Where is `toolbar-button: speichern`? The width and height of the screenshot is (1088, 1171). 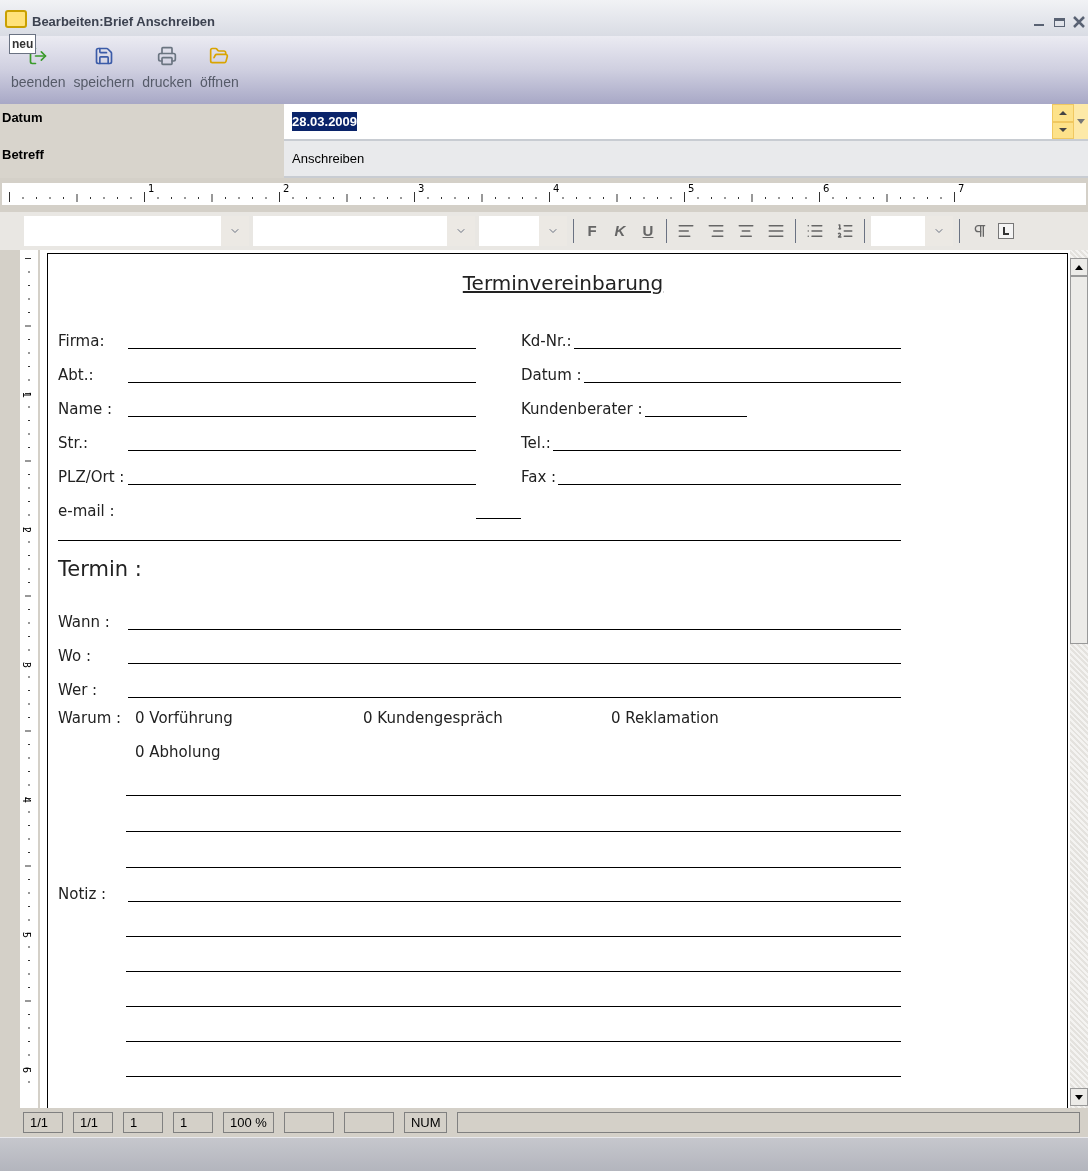
toolbar-button: speichern is located at coordinates (104, 69).